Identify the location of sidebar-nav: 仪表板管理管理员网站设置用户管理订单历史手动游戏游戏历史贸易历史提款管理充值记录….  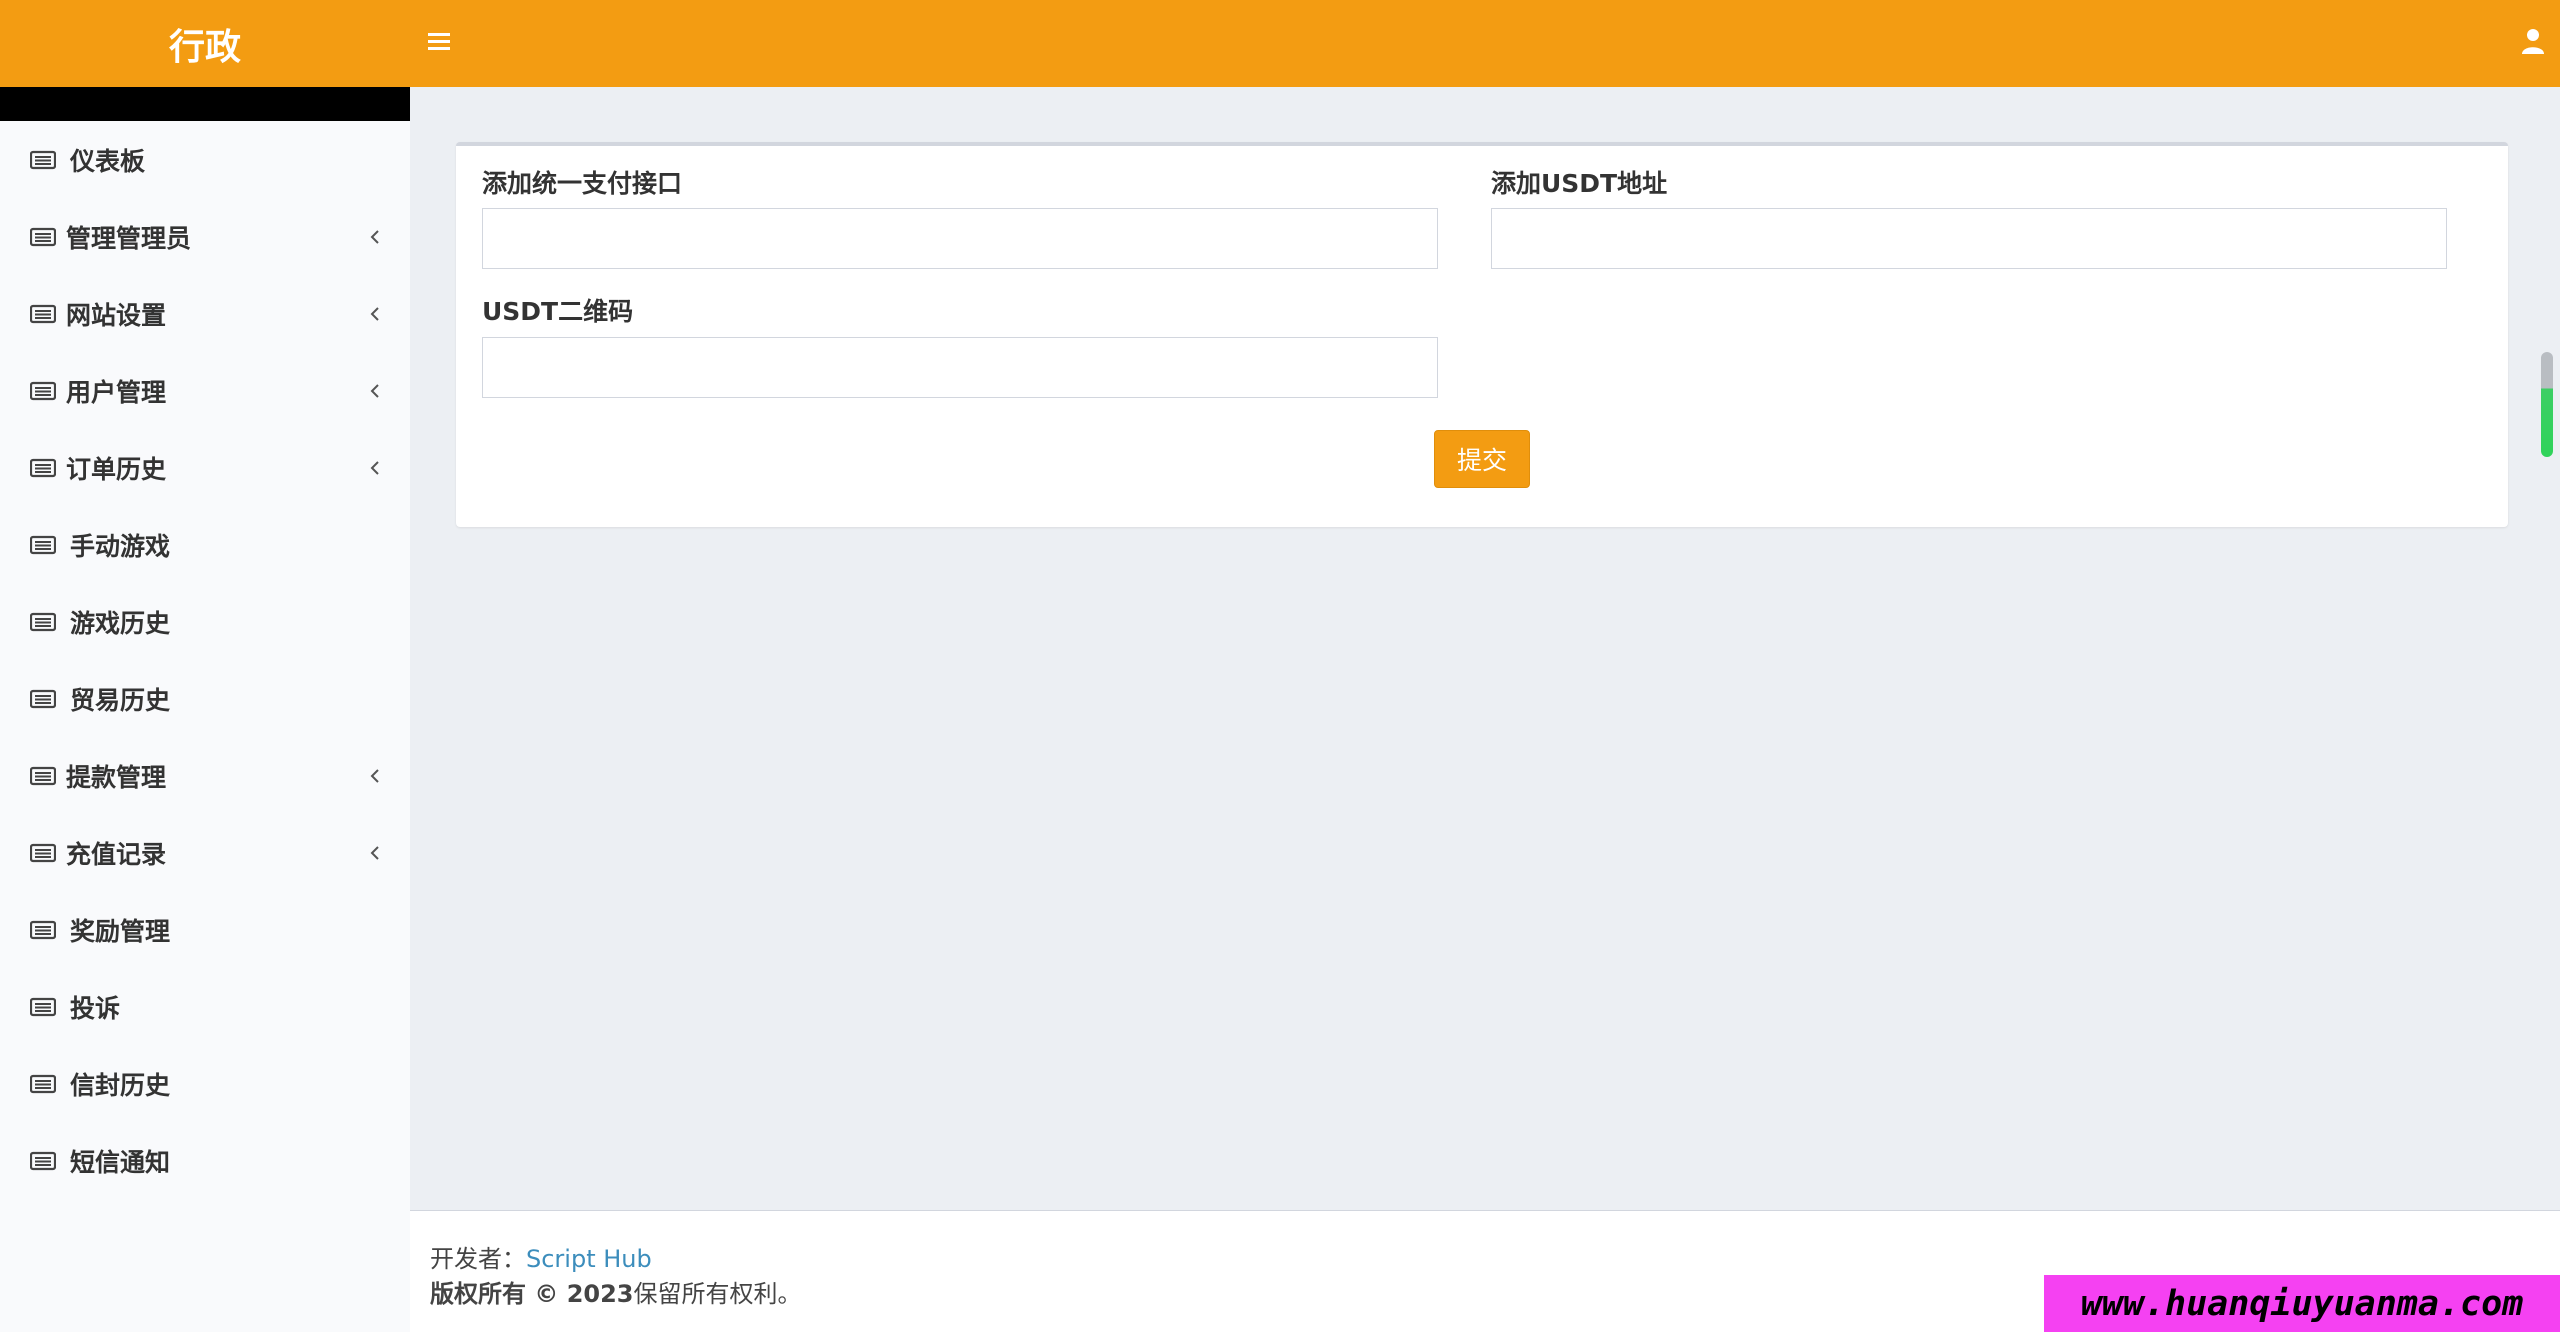
(205, 660).